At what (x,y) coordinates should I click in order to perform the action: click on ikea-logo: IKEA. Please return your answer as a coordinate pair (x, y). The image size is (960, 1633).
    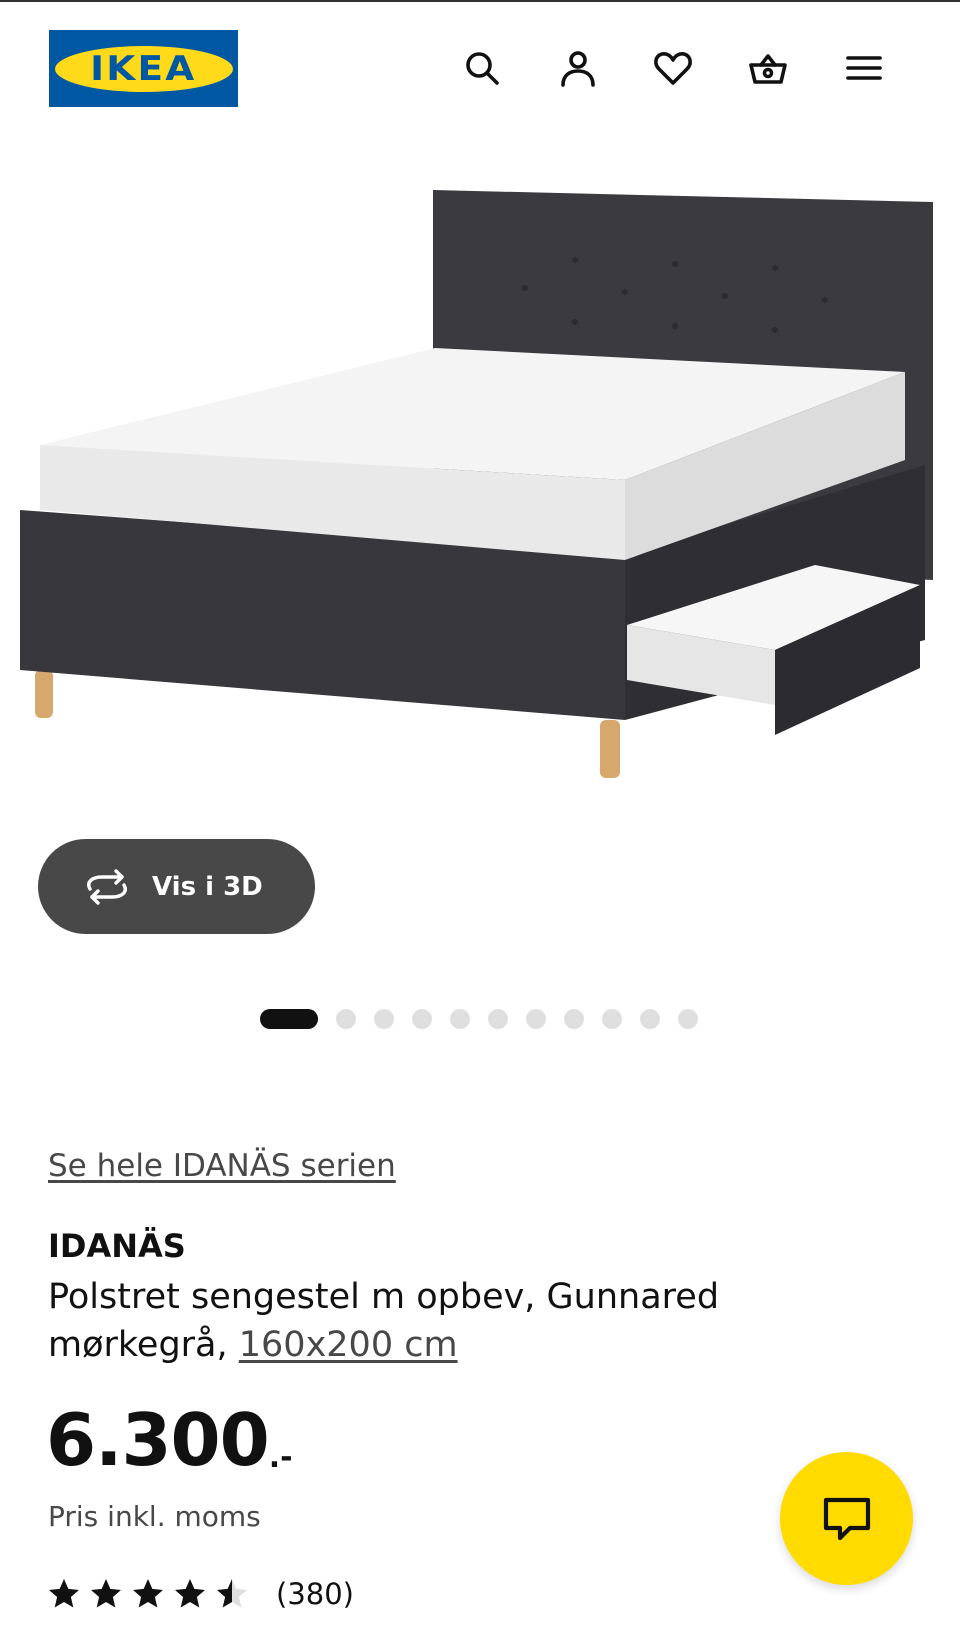
    Looking at the image, I should click on (143, 68).